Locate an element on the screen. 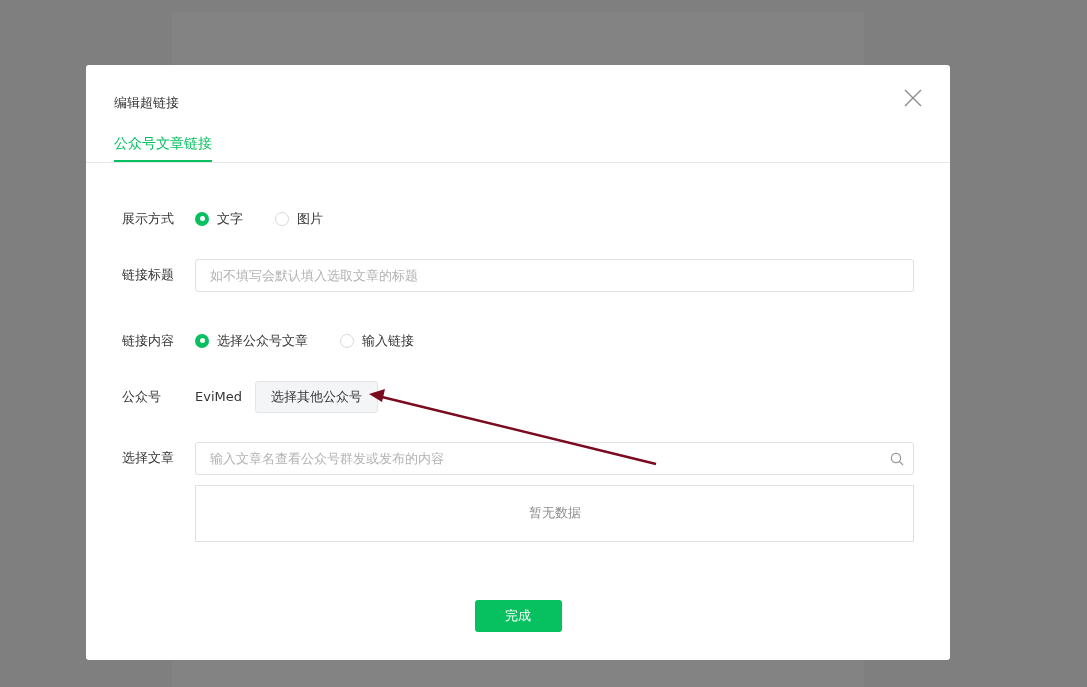  close-button is located at coordinates (913, 98).